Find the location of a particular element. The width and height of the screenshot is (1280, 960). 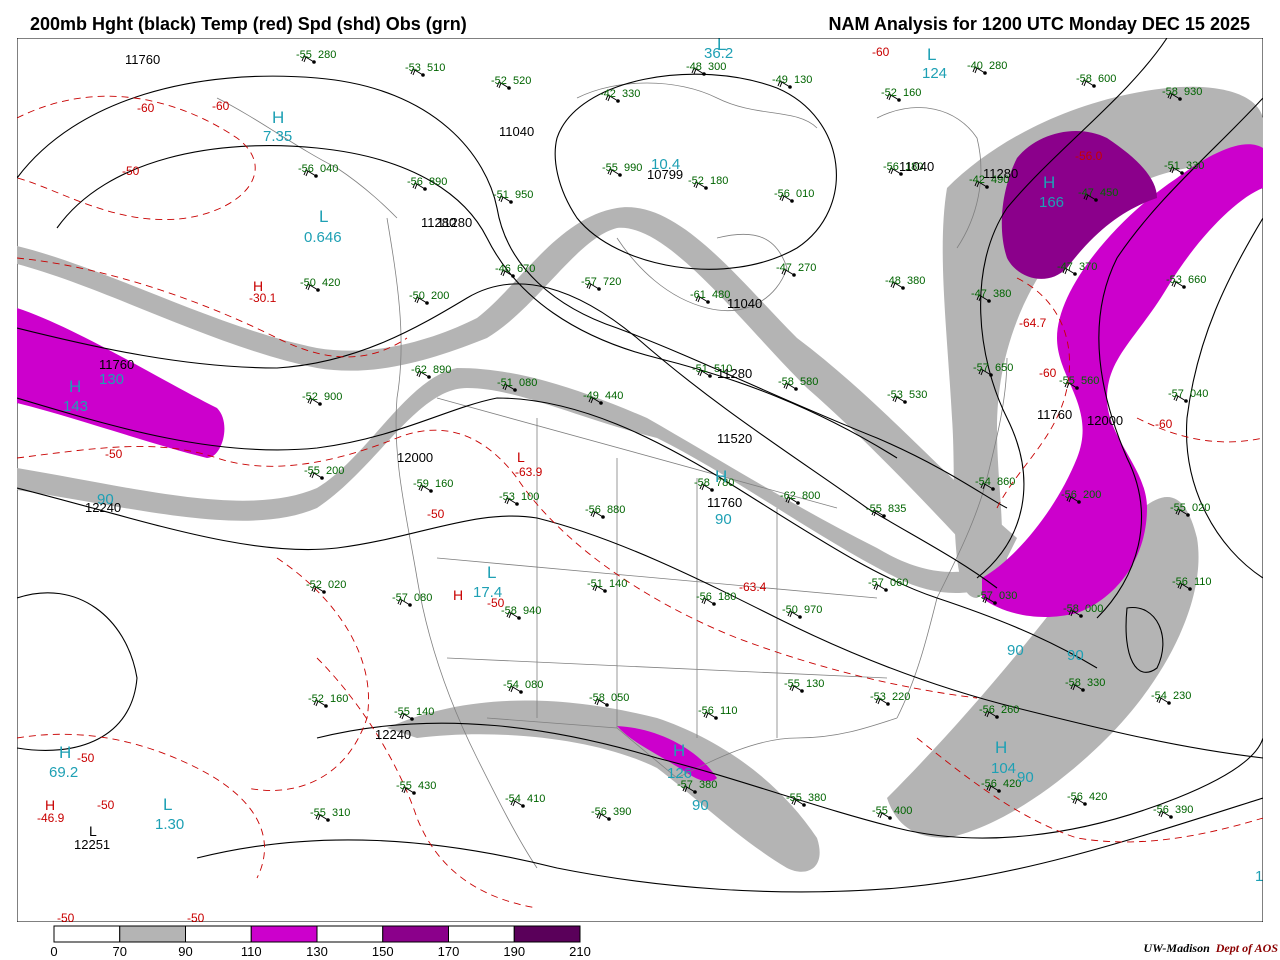

station-height: 110 is located at coordinates (729, 711).